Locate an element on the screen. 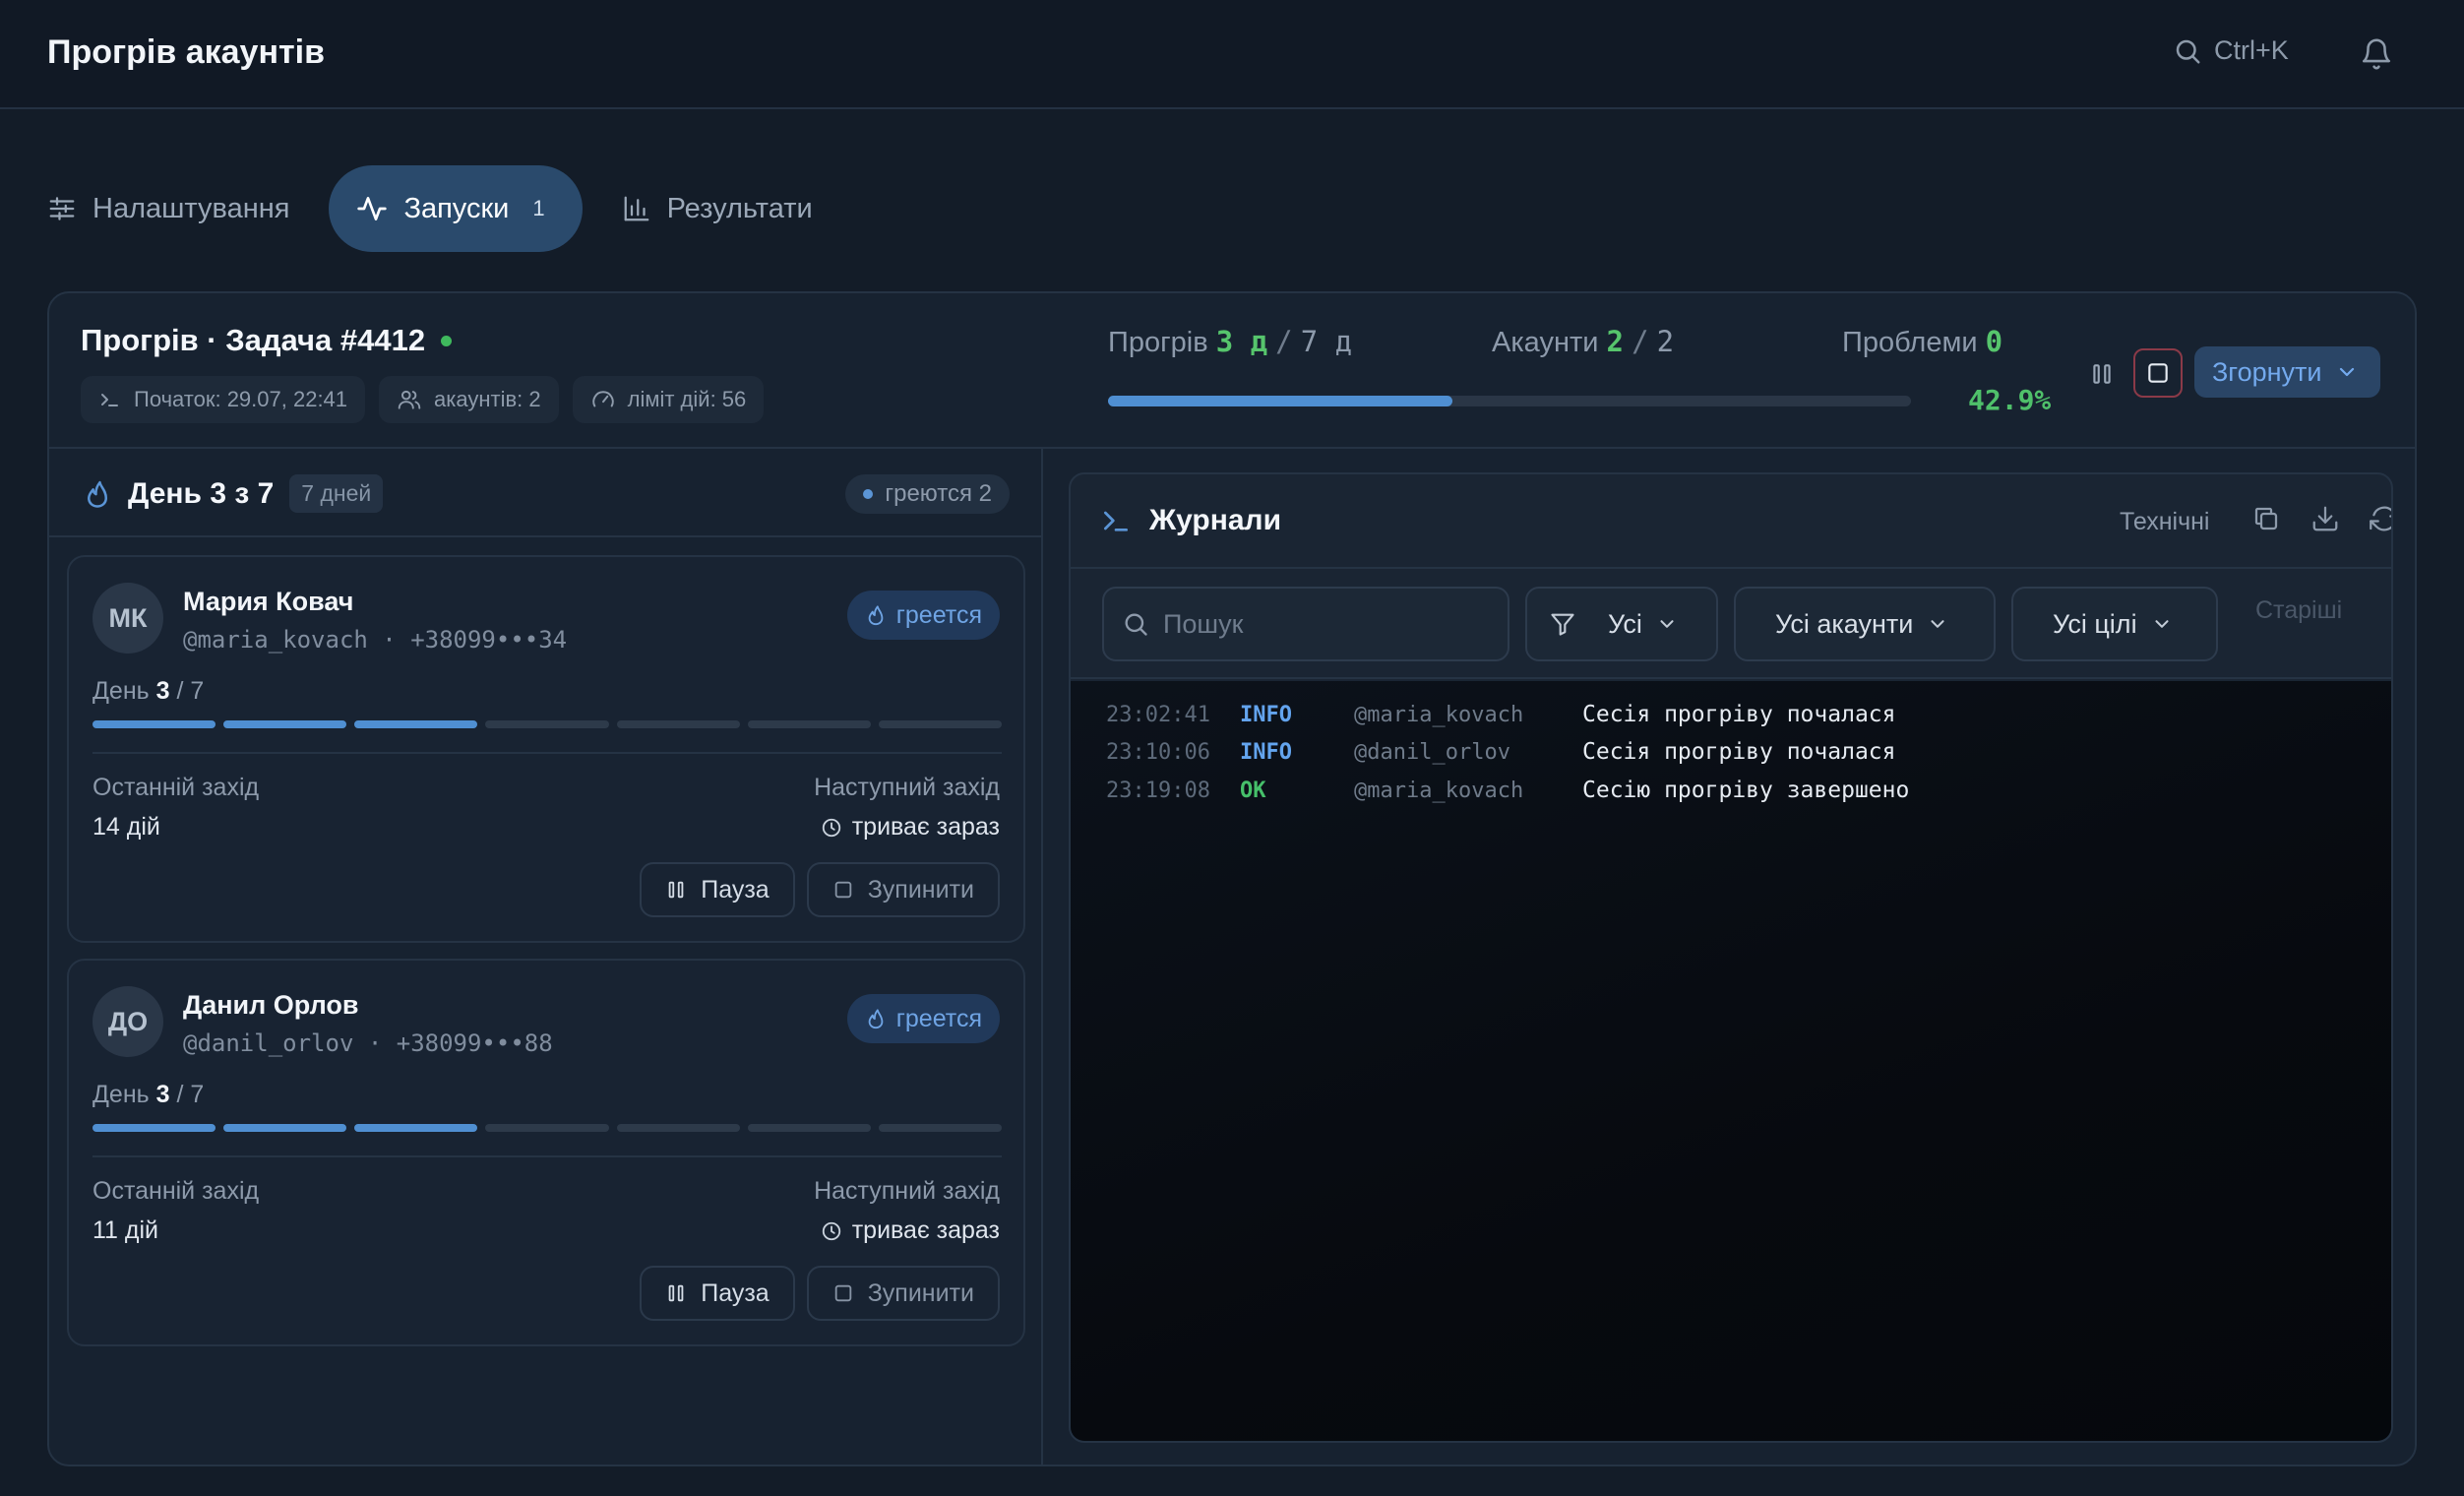 The width and height of the screenshot is (2464, 1496). account-name: Мария Ковач is located at coordinates (268, 602).